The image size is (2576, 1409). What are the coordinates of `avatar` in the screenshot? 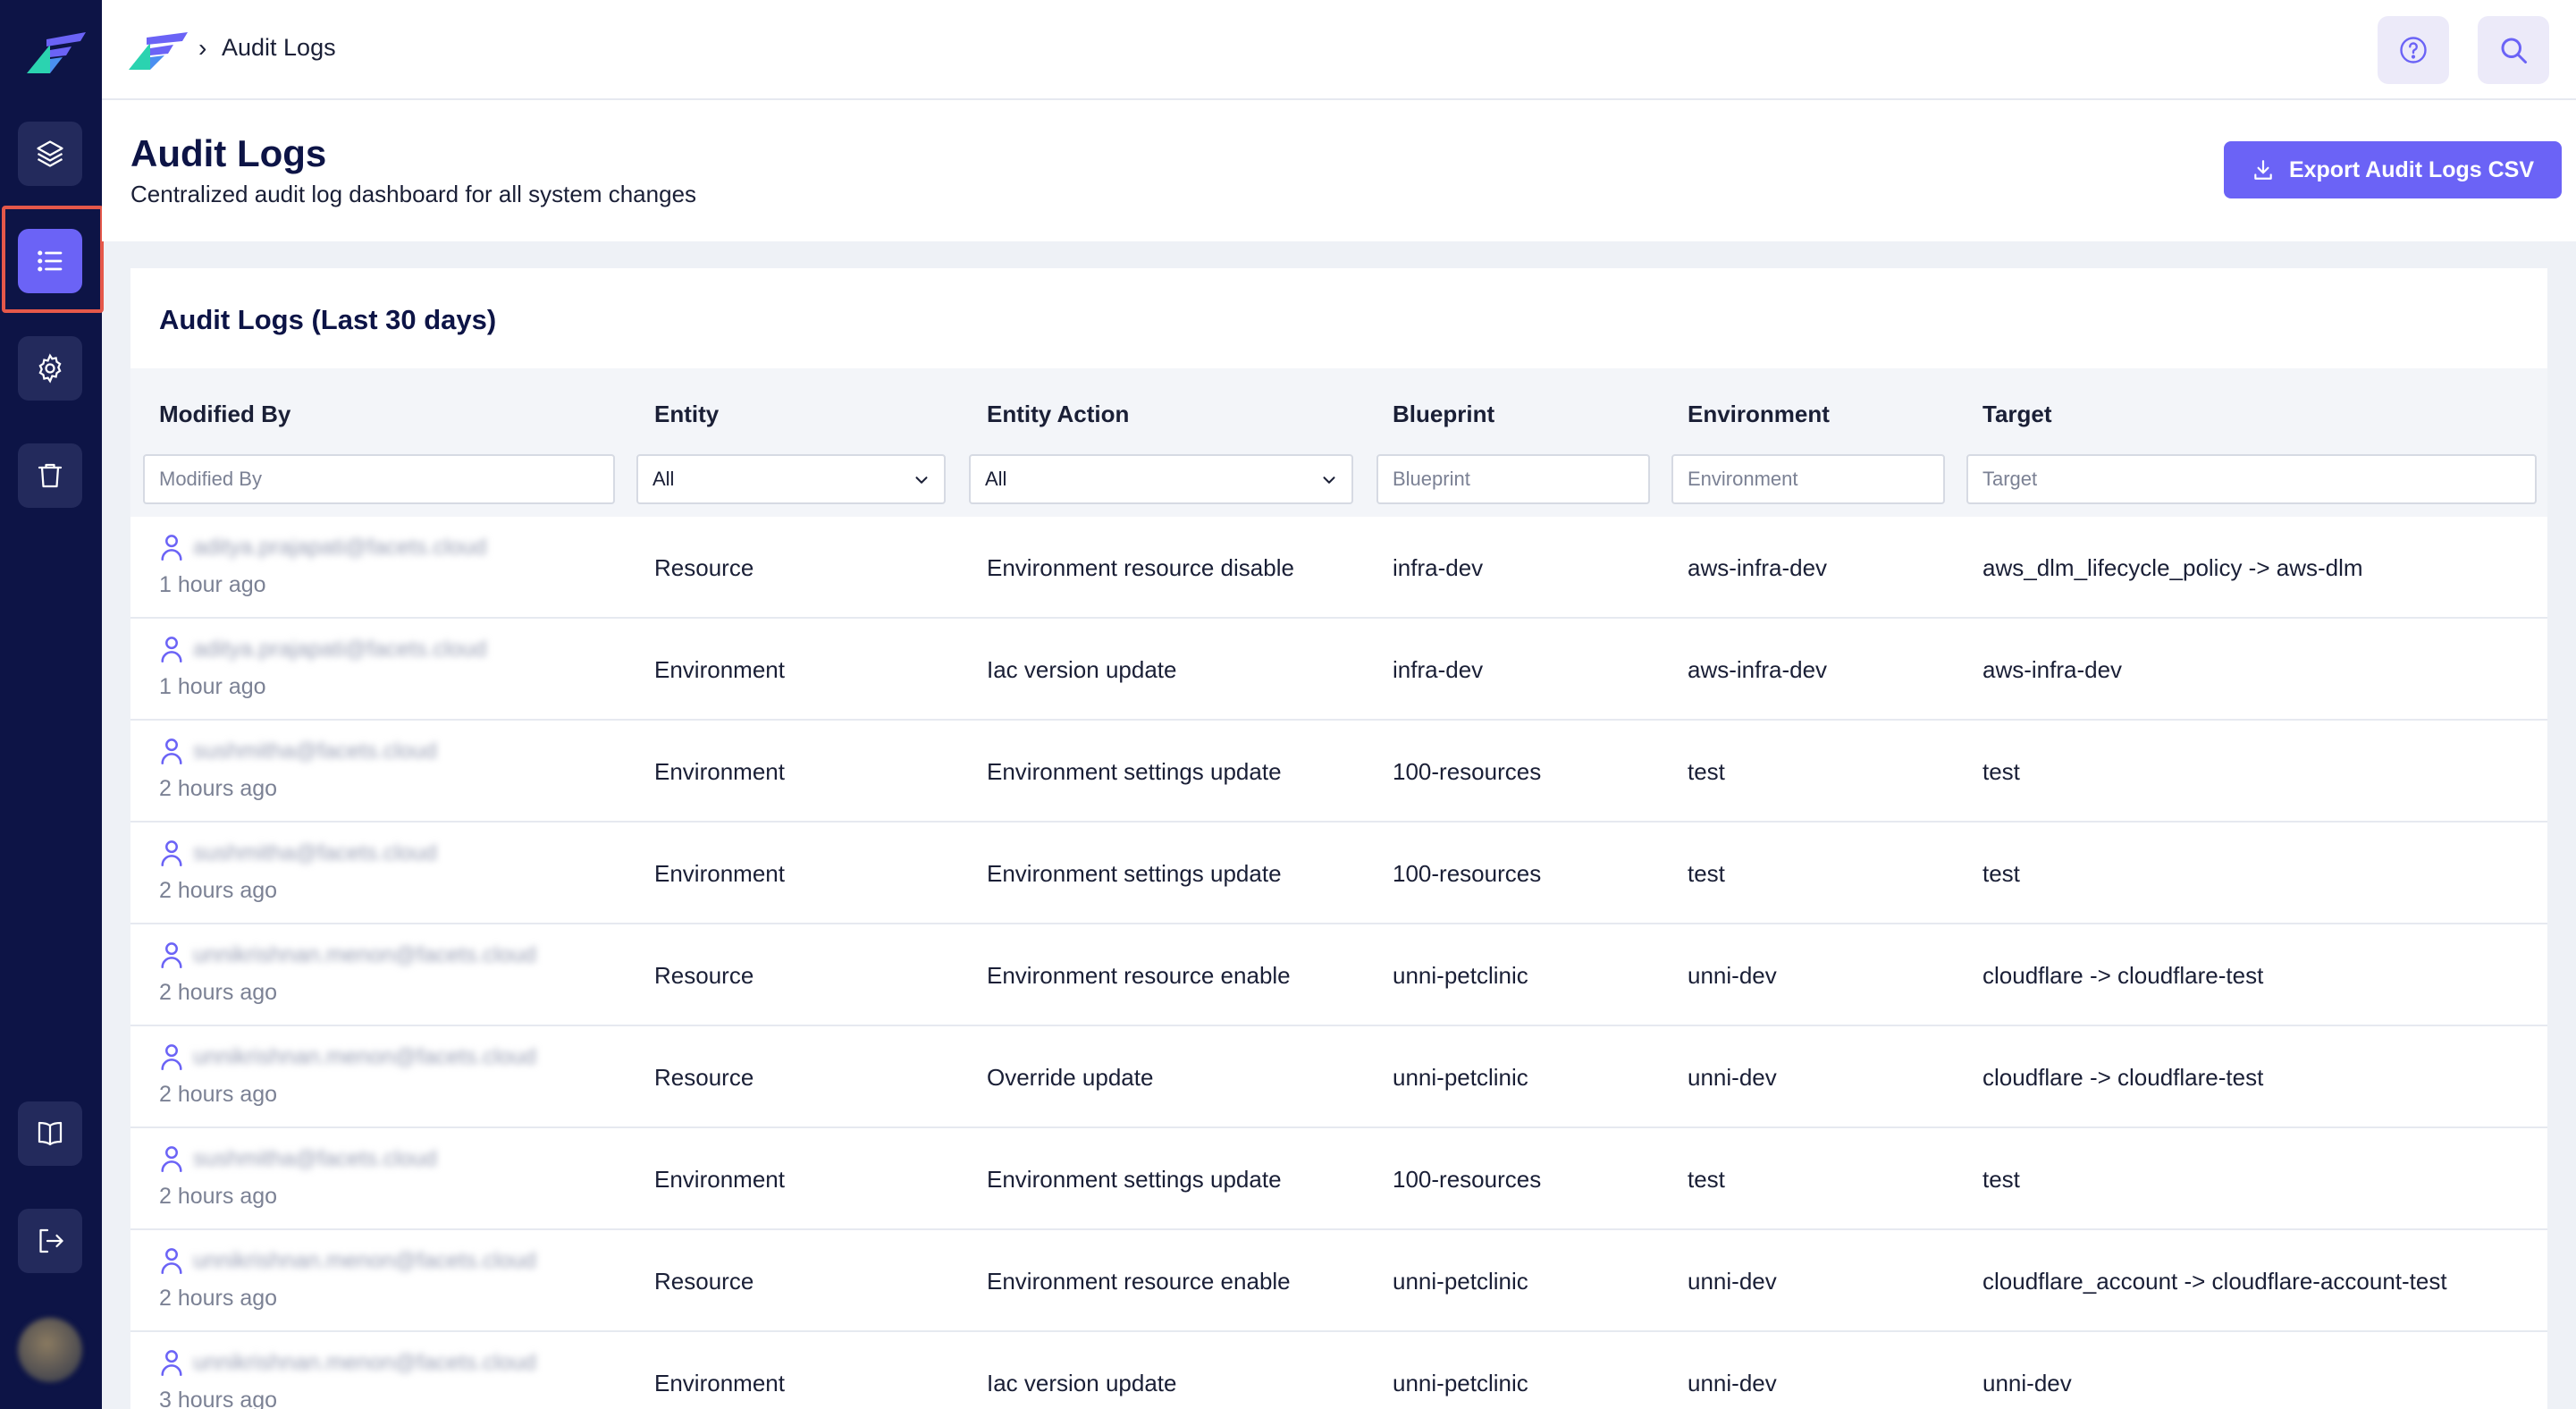 It's located at (50, 1350).